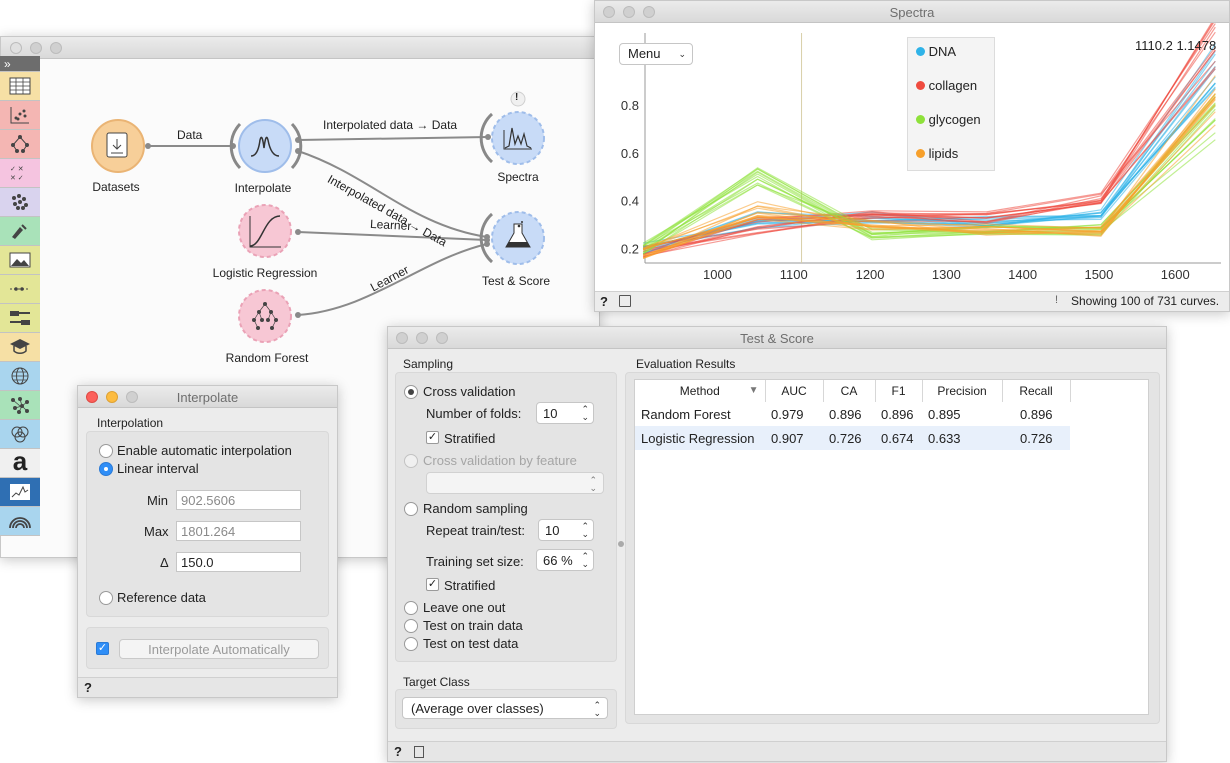 The width and height of the screenshot is (1230, 763). Describe the element at coordinates (20, 492) in the screenshot. I see `spectra-icon` at that location.